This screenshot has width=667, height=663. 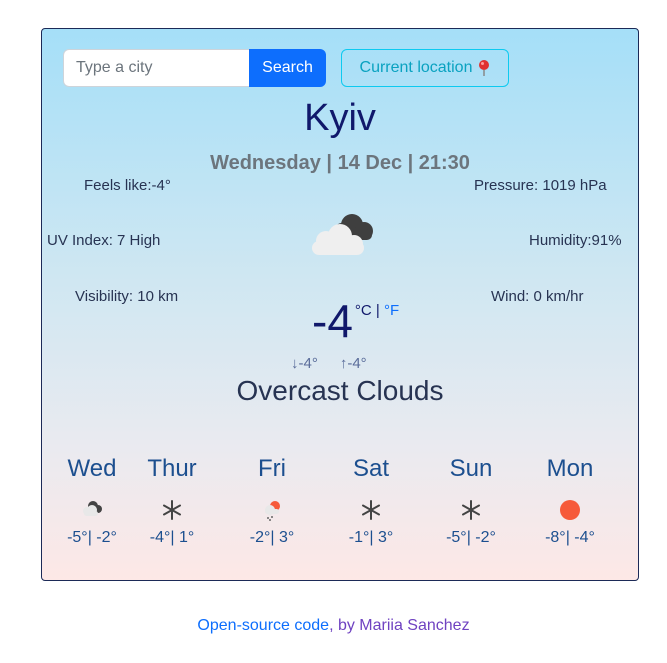 What do you see at coordinates (329, 363) in the screenshot?
I see `min-max-temperature: ↓-4° ↑-4°` at bounding box center [329, 363].